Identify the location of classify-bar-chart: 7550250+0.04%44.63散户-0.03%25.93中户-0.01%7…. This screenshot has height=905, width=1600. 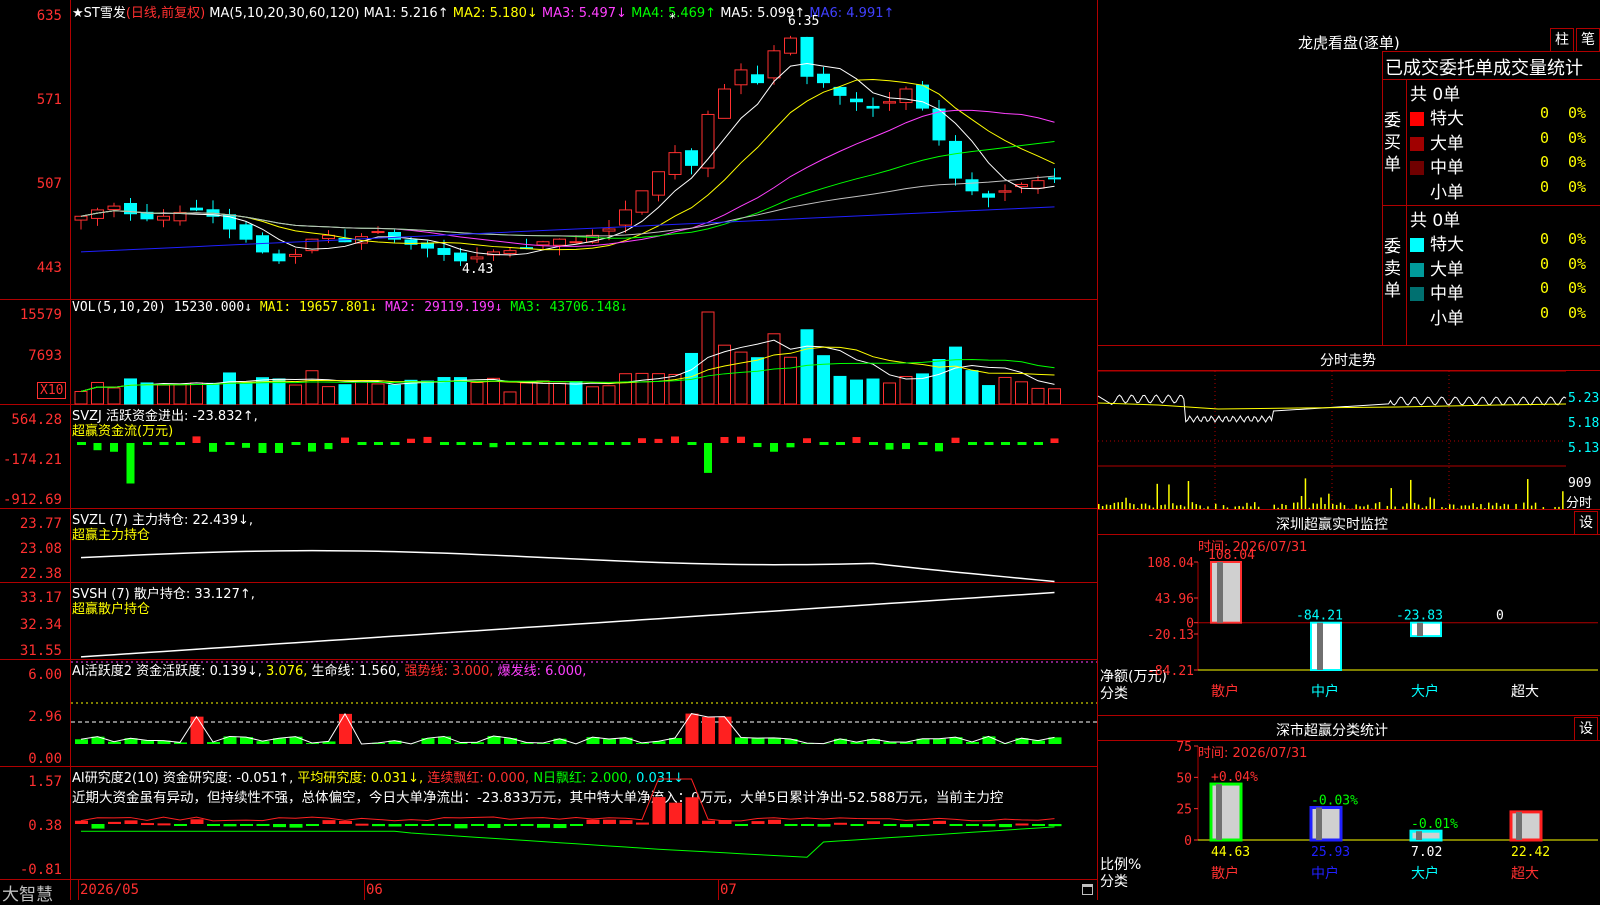
(1349, 808).